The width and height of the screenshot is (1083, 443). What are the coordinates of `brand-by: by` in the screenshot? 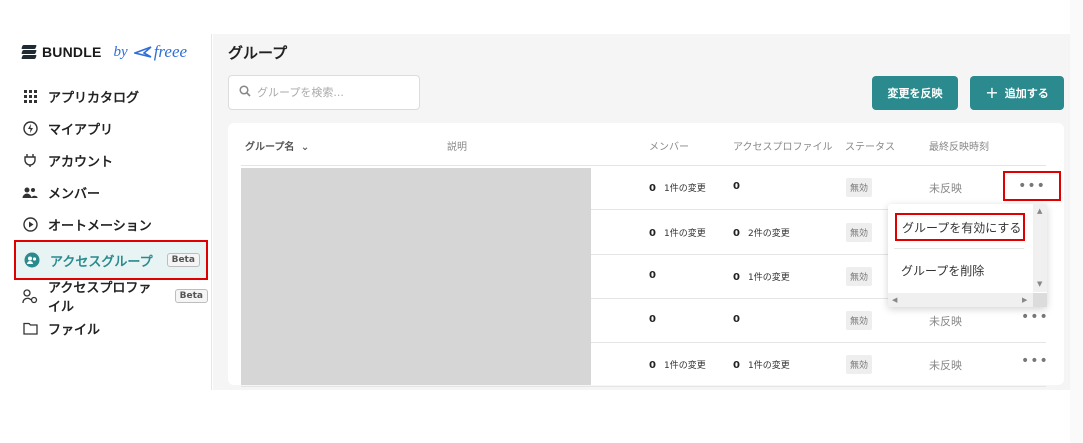 It's located at (120, 51).